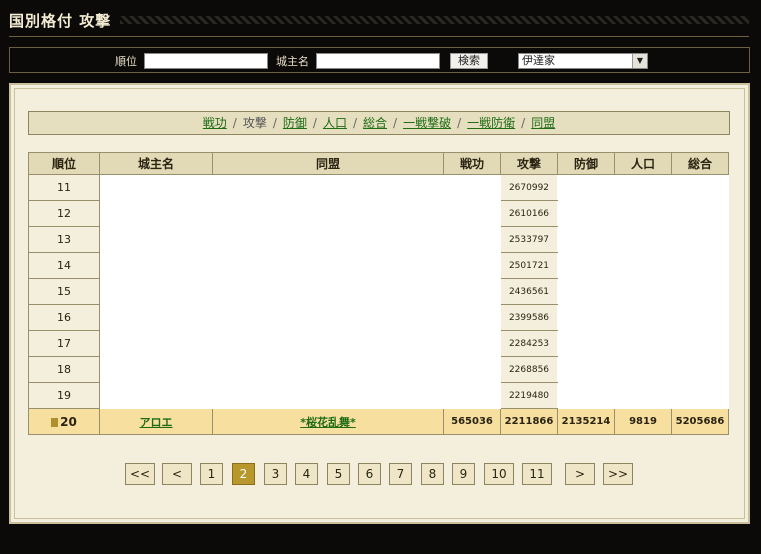 The image size is (761, 554). Describe the element at coordinates (472, 163) in the screenshot. I see `header-merit: 戦功` at that location.